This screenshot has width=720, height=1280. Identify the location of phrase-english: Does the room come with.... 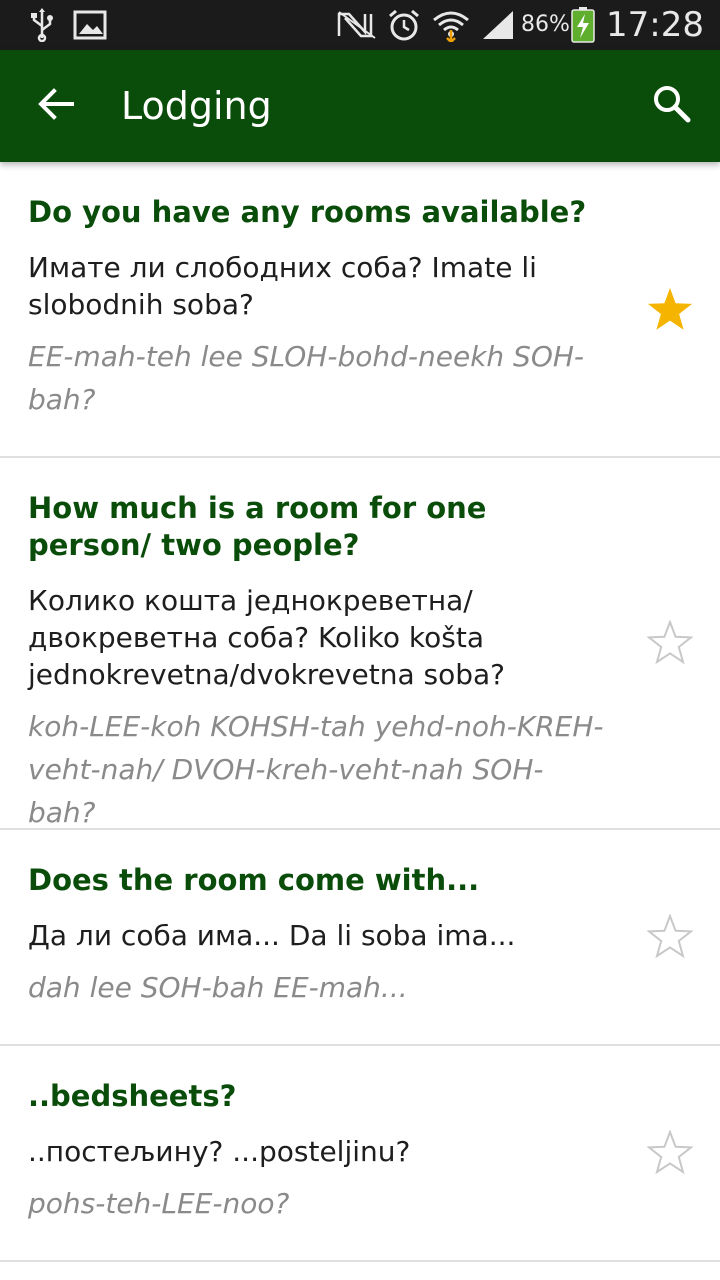
(254, 880).